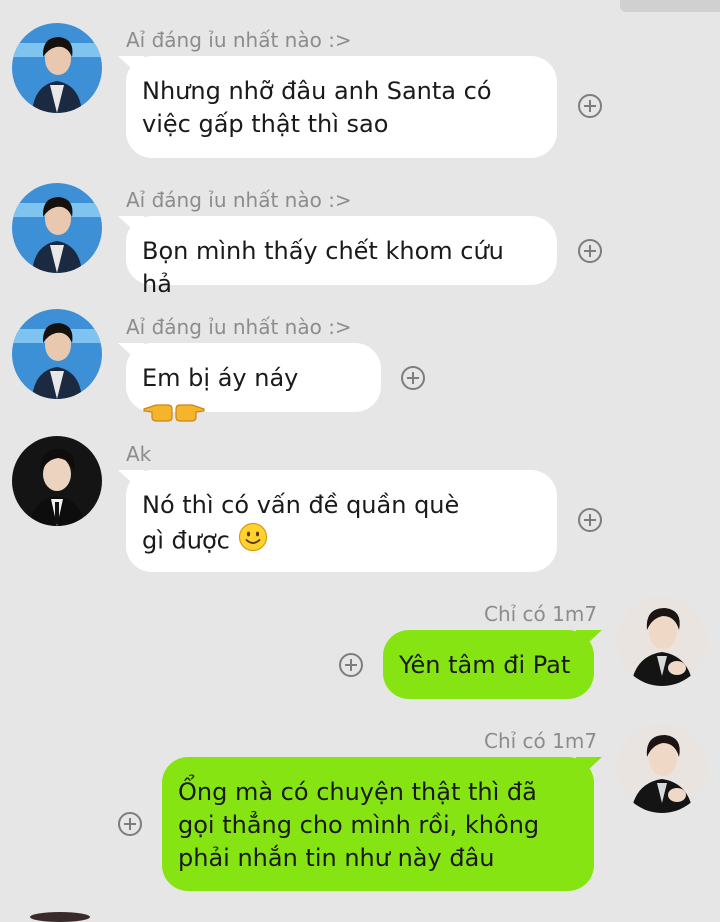 Image resolution: width=720 pixels, height=922 pixels. Describe the element at coordinates (485, 665) in the screenshot. I see `message-text: Yên tâm đi Pat` at that location.